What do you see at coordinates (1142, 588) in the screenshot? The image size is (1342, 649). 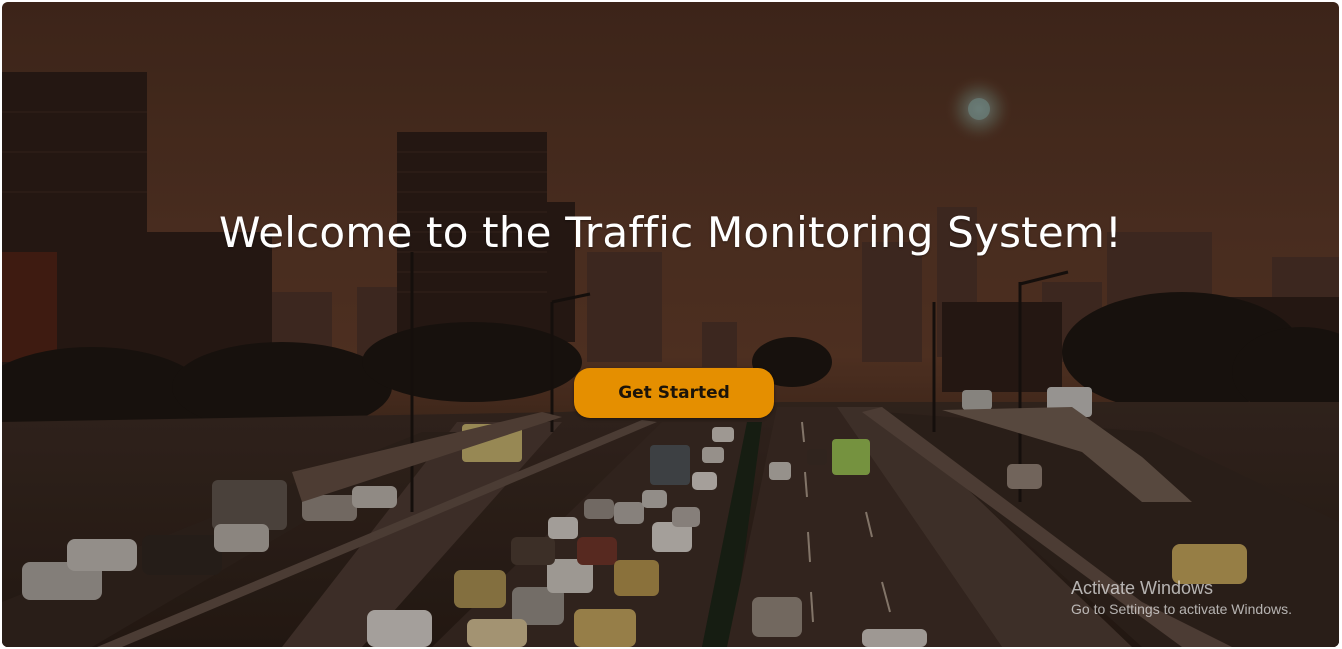 I see `activate-windows-title: Activate Windows` at bounding box center [1142, 588].